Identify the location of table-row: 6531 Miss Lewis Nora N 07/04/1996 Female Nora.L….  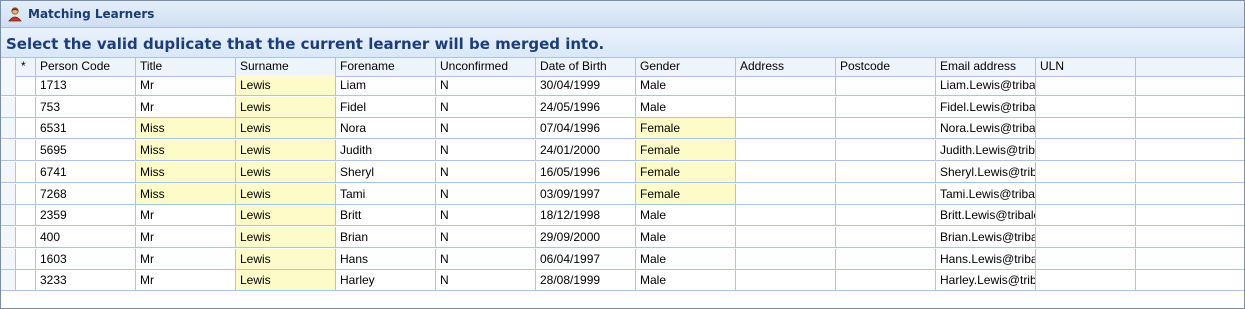
(622, 129).